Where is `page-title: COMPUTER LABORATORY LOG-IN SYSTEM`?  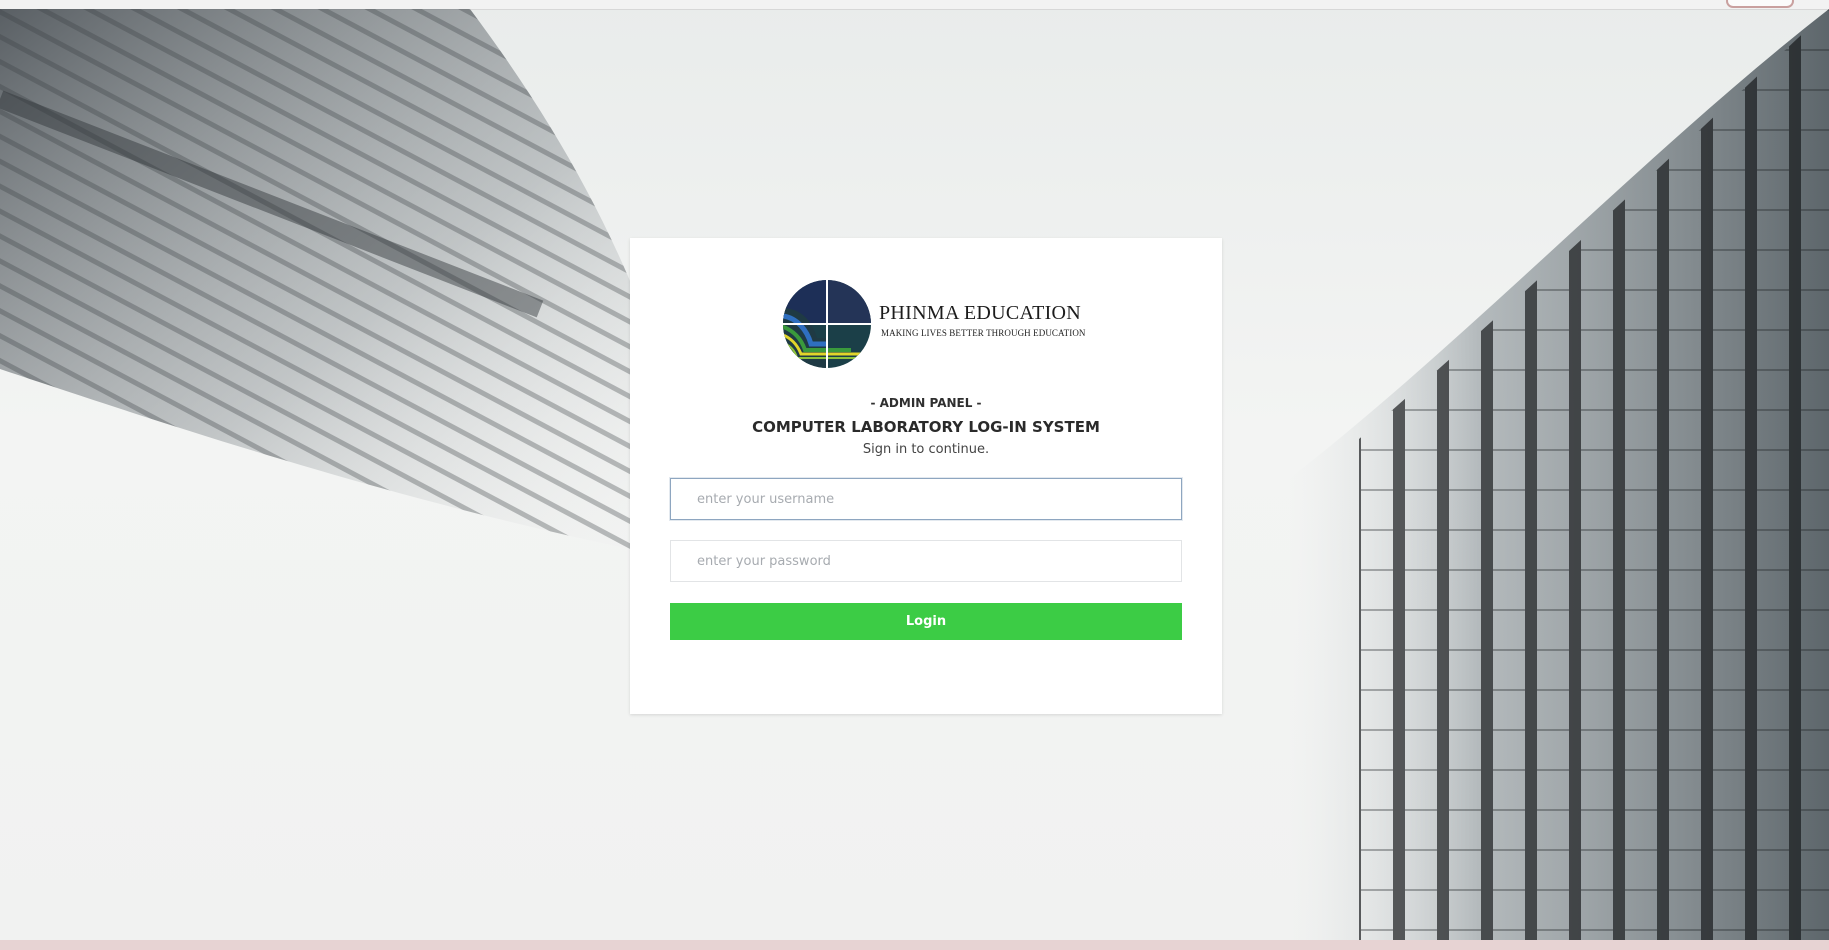 page-title: COMPUTER LABORATORY LOG-IN SYSTEM is located at coordinates (926, 427).